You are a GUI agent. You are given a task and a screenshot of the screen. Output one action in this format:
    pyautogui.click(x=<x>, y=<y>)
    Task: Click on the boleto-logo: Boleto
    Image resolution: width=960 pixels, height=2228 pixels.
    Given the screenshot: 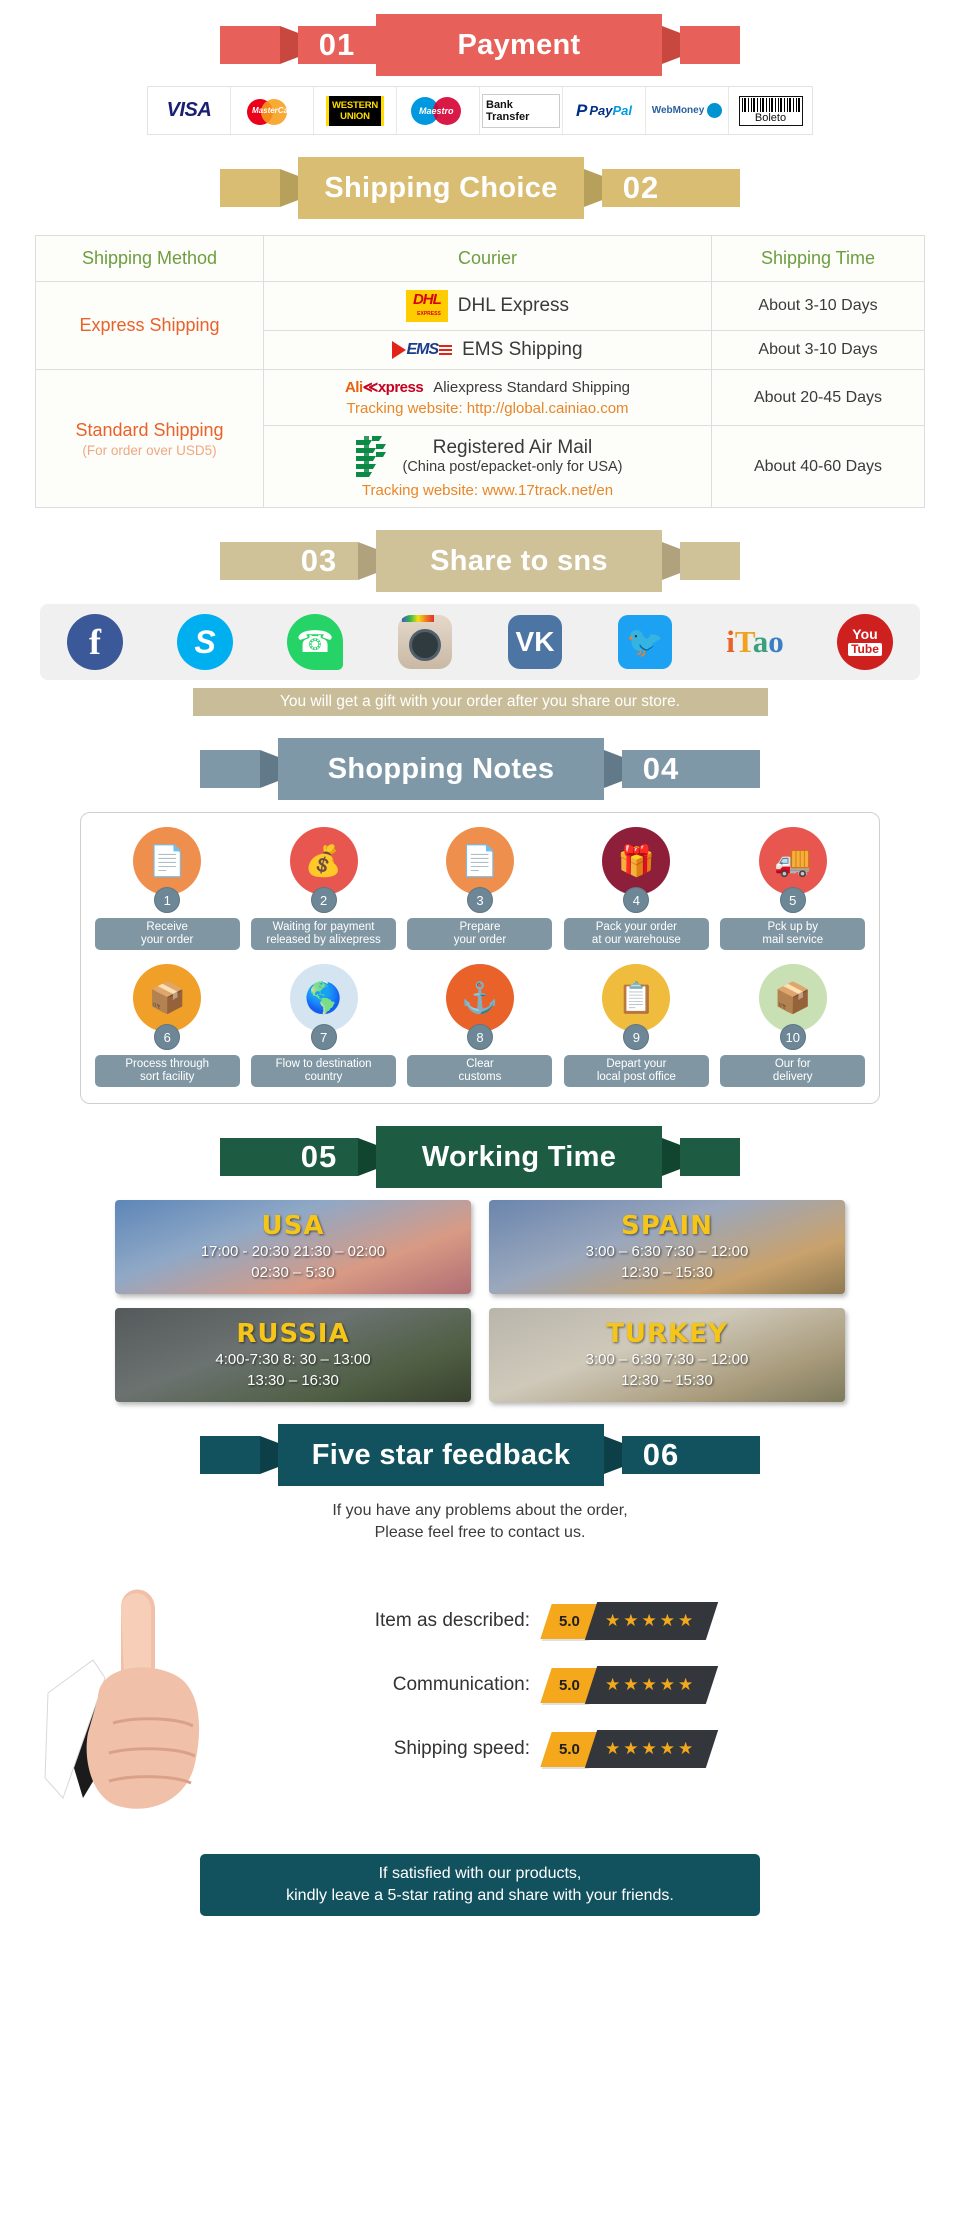 What is the action you would take?
    pyautogui.click(x=770, y=110)
    